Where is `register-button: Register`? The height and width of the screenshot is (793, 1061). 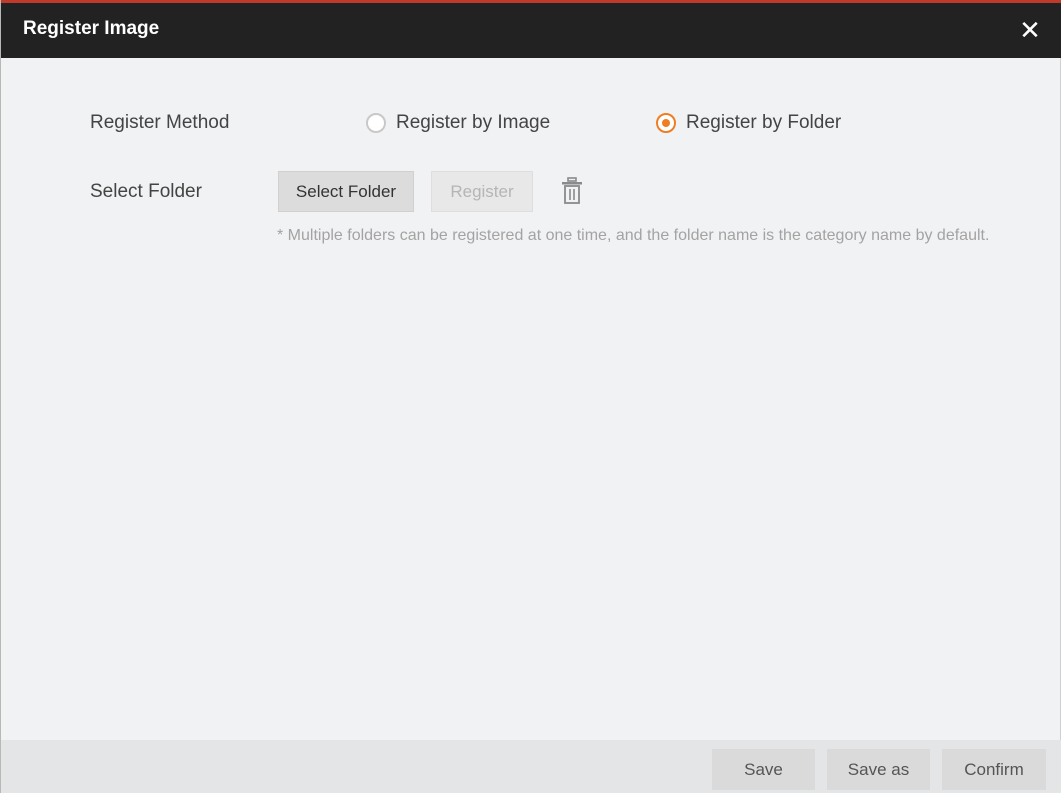
register-button: Register is located at coordinates (482, 191).